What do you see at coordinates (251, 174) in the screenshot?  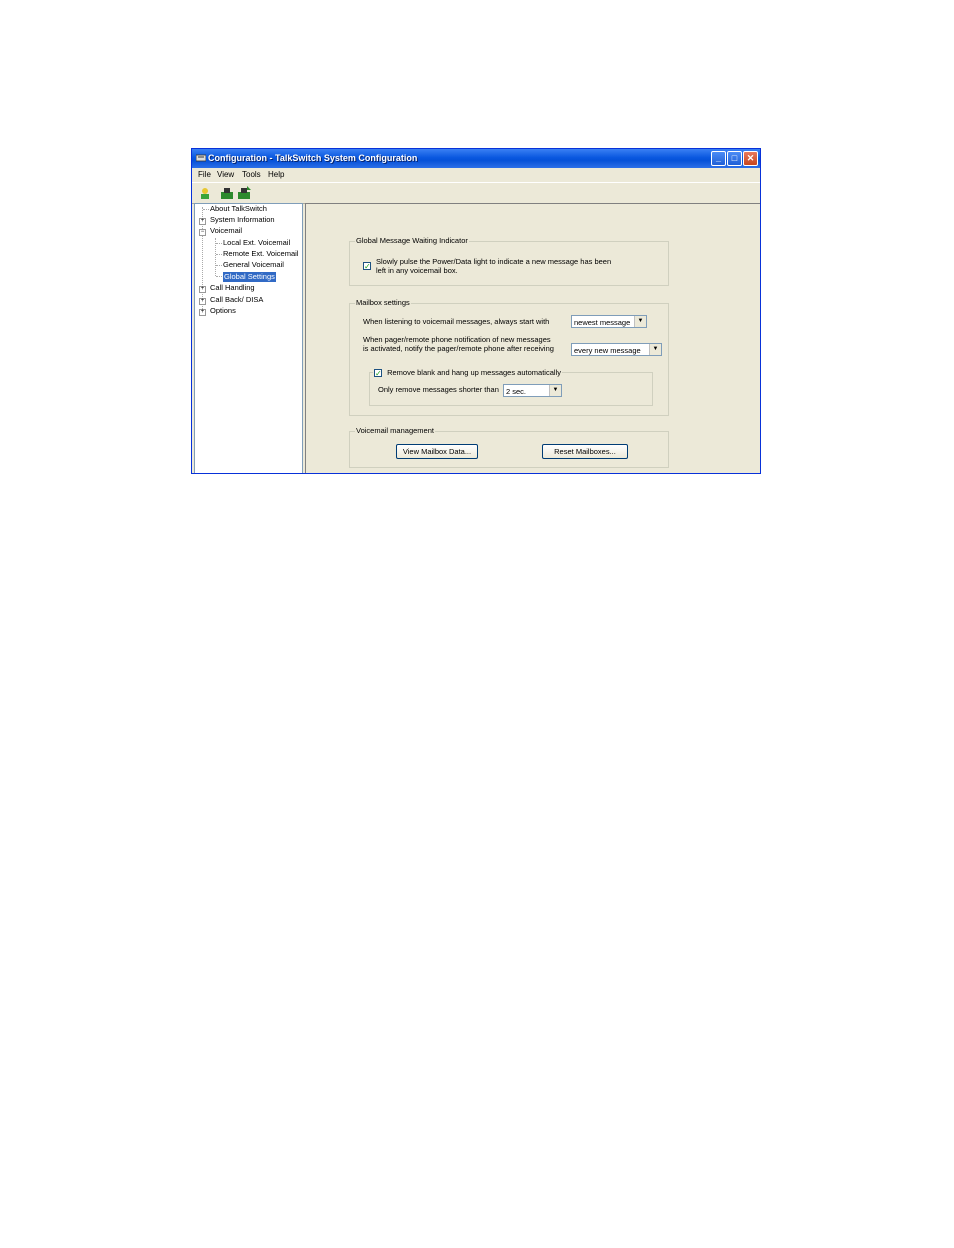 I see `menu-tools: Tools` at bounding box center [251, 174].